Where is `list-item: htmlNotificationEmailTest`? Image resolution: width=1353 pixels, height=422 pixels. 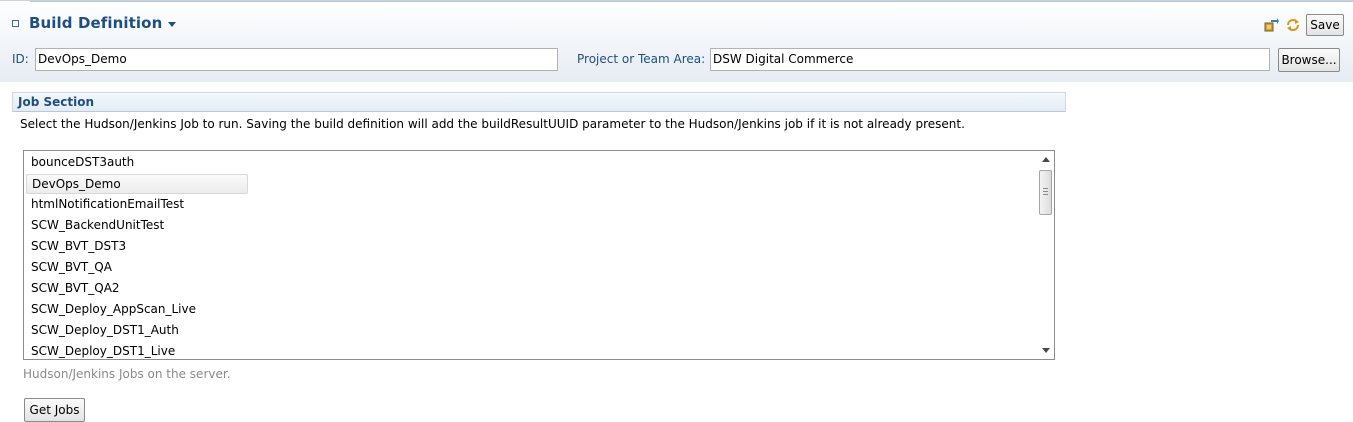 list-item: htmlNotificationEmailTest is located at coordinates (105, 204).